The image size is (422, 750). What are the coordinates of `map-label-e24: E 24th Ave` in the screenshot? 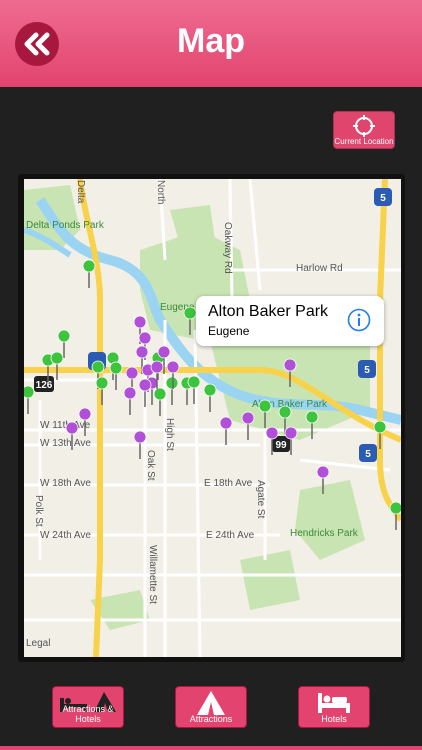 It's located at (230, 535).